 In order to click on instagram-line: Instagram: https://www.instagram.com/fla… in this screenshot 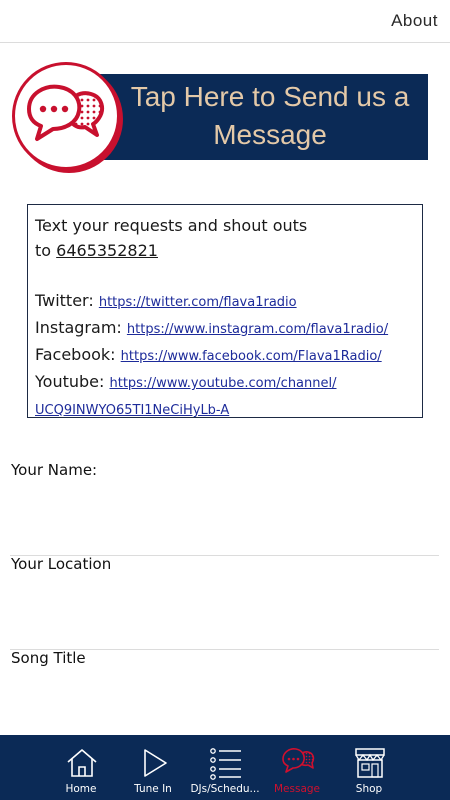, I will do `click(225, 328)`.